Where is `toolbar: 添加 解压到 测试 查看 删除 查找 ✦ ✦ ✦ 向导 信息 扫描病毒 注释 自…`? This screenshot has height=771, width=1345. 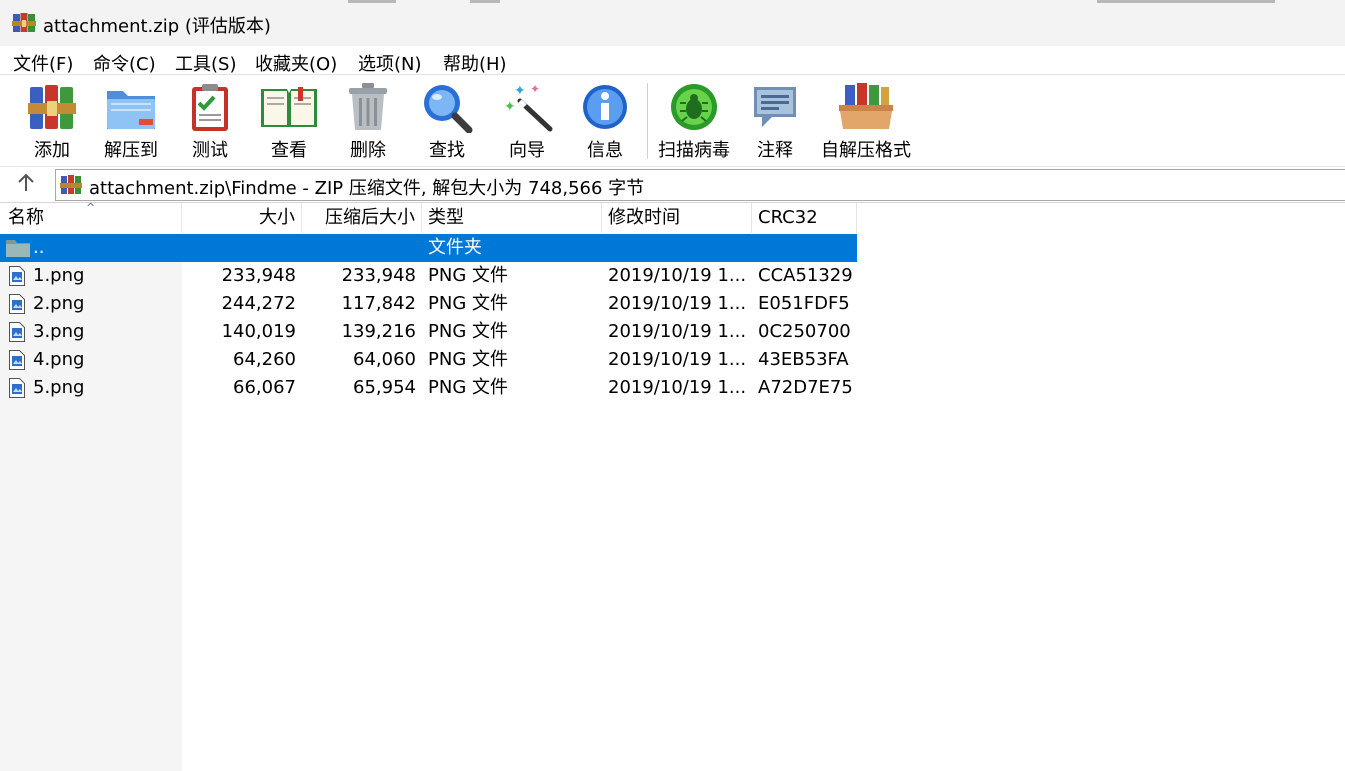
toolbar: 添加 解压到 测试 查看 删除 查找 ✦ ✦ ✦ 向导 信息 扫描病毒 注释 自… is located at coordinates (672, 120).